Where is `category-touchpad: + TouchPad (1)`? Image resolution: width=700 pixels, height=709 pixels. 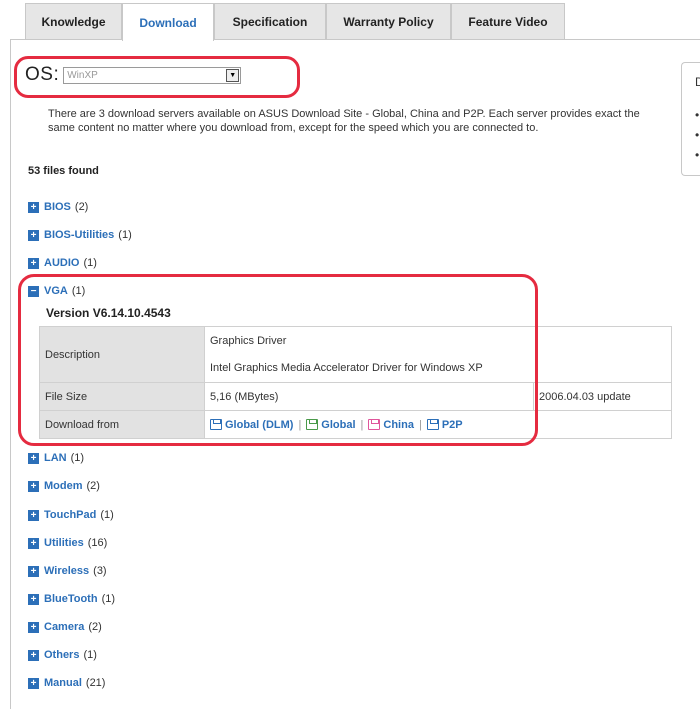 category-touchpad: + TouchPad (1) is located at coordinates (71, 515).